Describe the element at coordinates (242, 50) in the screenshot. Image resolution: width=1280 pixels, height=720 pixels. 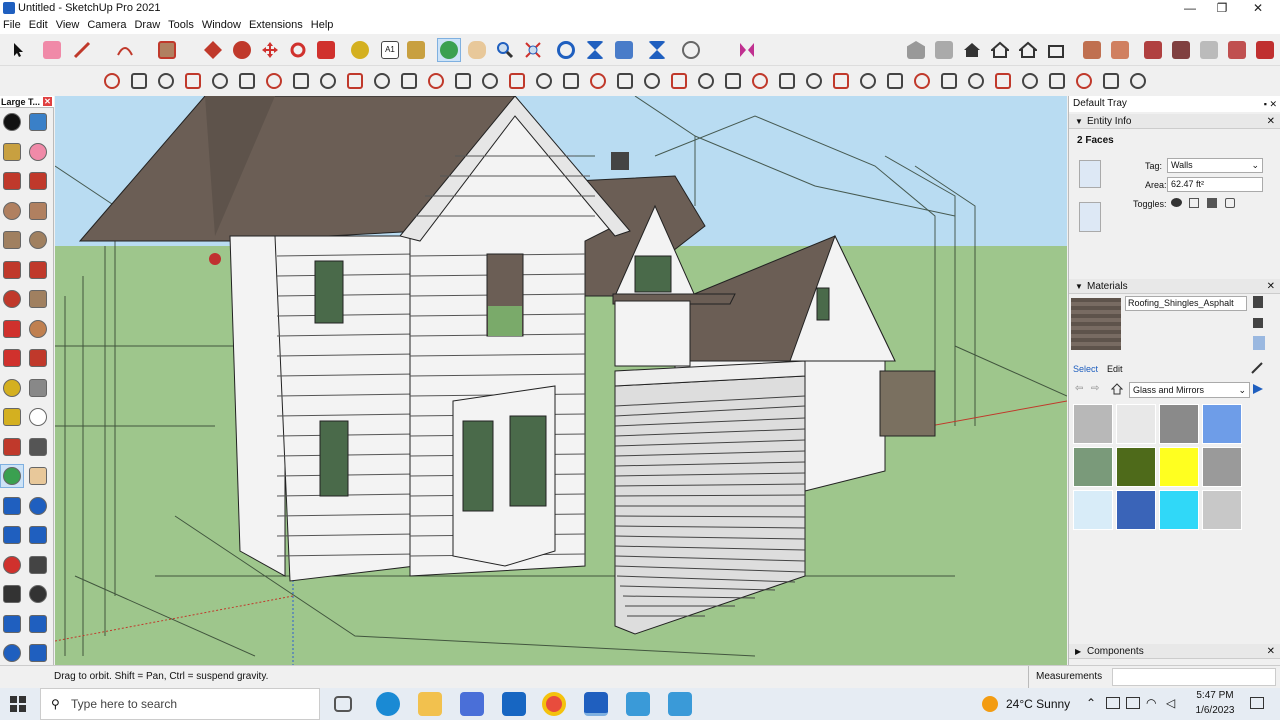
I see `follow-me-tool-icon` at that location.